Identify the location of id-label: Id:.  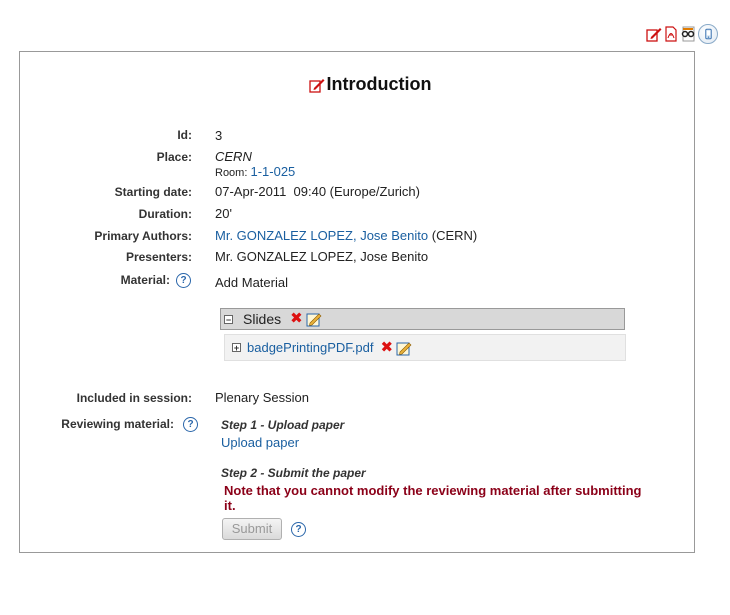
(184, 135).